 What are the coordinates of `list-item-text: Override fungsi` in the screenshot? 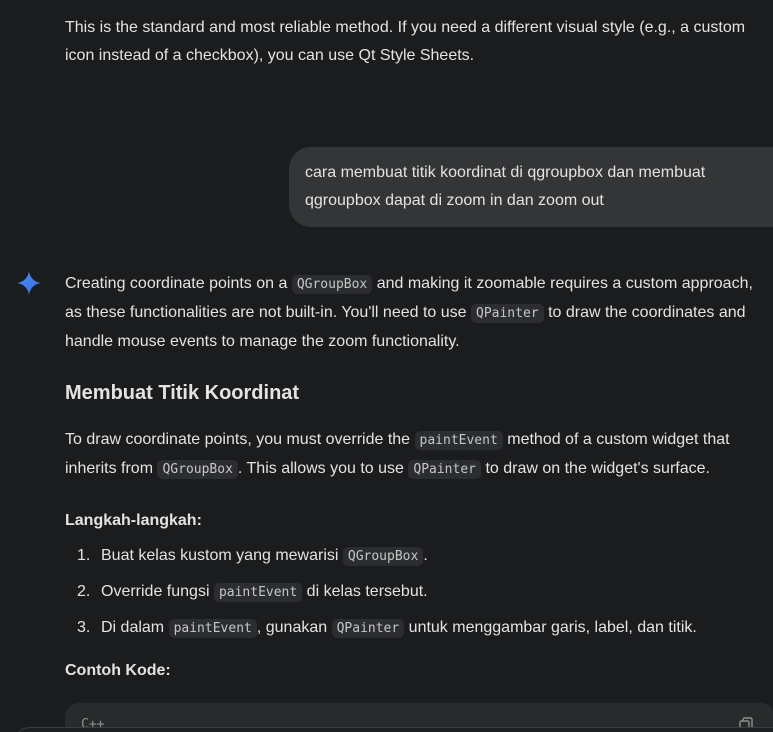 It's located at (157, 591).